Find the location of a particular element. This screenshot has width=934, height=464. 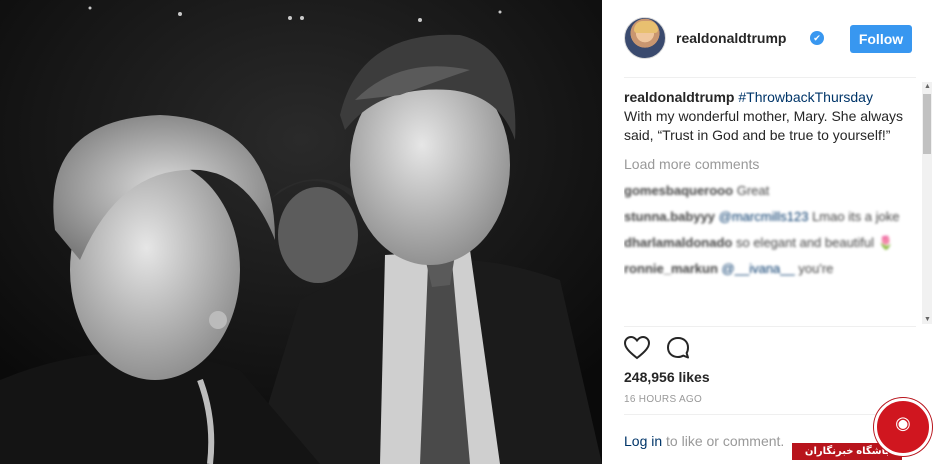

scroll-down-arrow-icon: ▼ is located at coordinates (927, 319).